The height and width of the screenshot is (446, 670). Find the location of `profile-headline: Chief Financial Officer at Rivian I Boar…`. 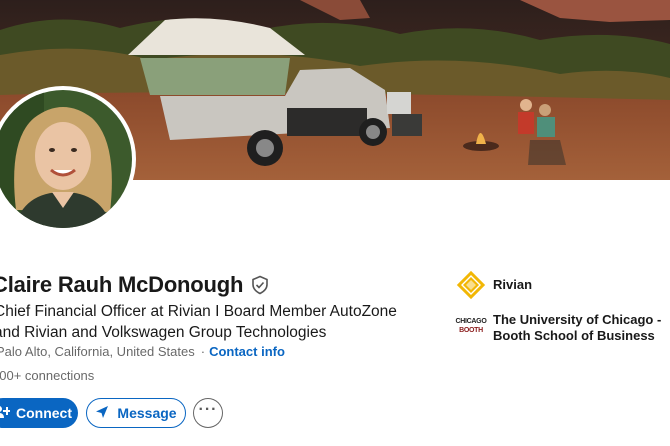

profile-headline: Chief Financial Officer at Rivian I Boar… is located at coordinates (198, 322).